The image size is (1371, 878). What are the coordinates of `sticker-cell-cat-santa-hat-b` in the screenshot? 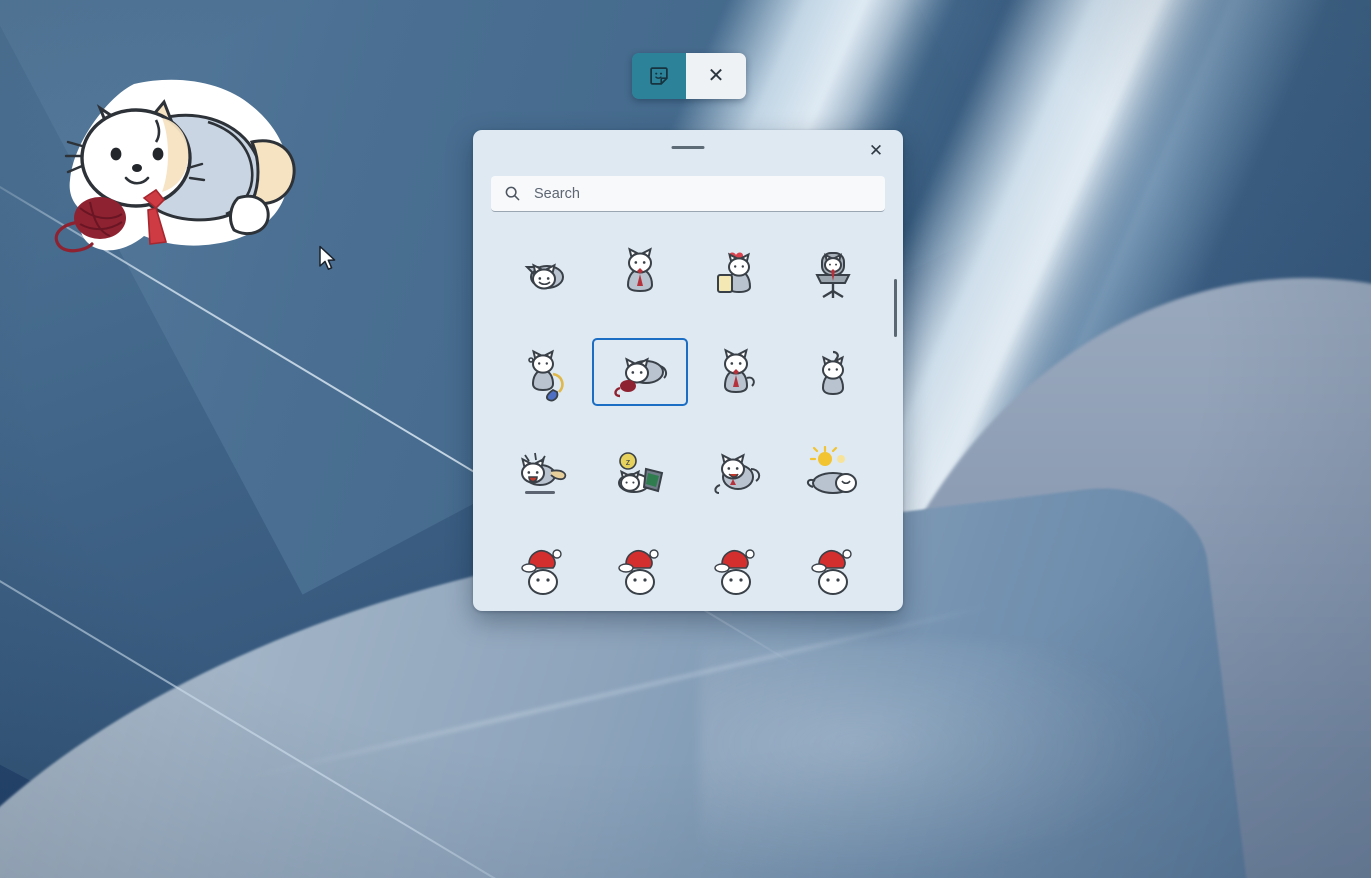 It's located at (640, 574).